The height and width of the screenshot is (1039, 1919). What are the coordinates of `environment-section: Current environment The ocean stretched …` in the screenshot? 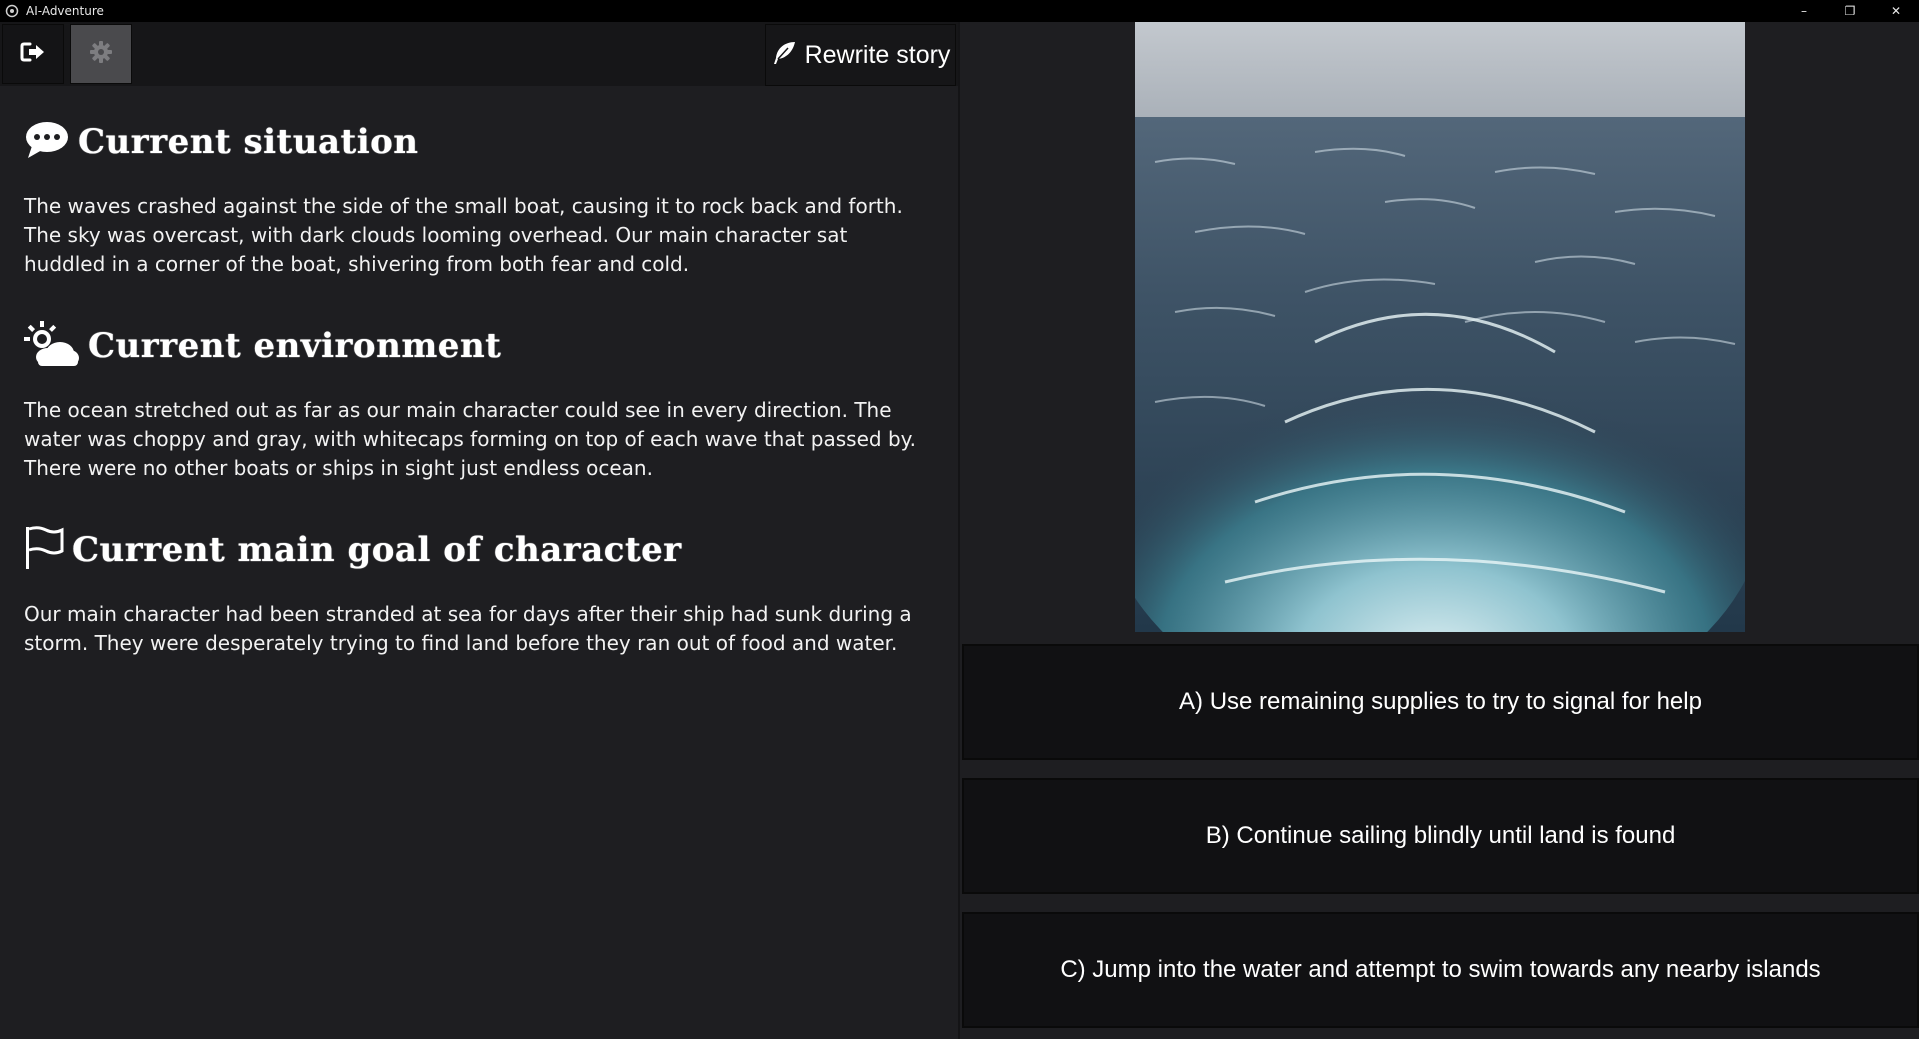 It's located at (474, 402).